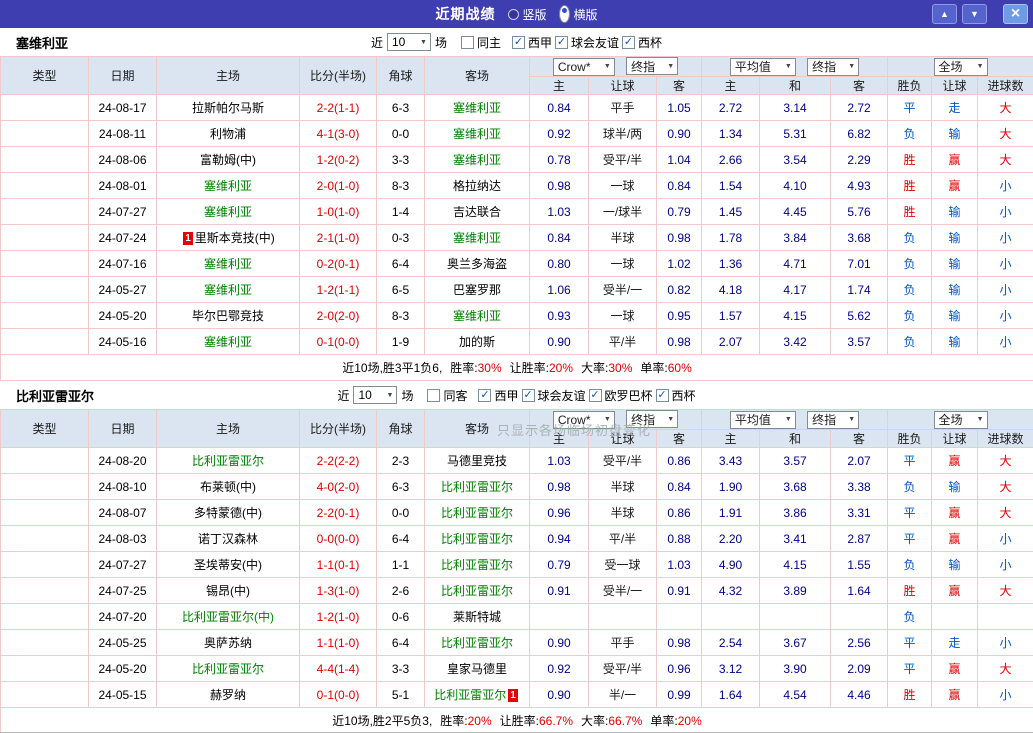  I want to click on cell-score: 2-1(1-0), so click(338, 237).